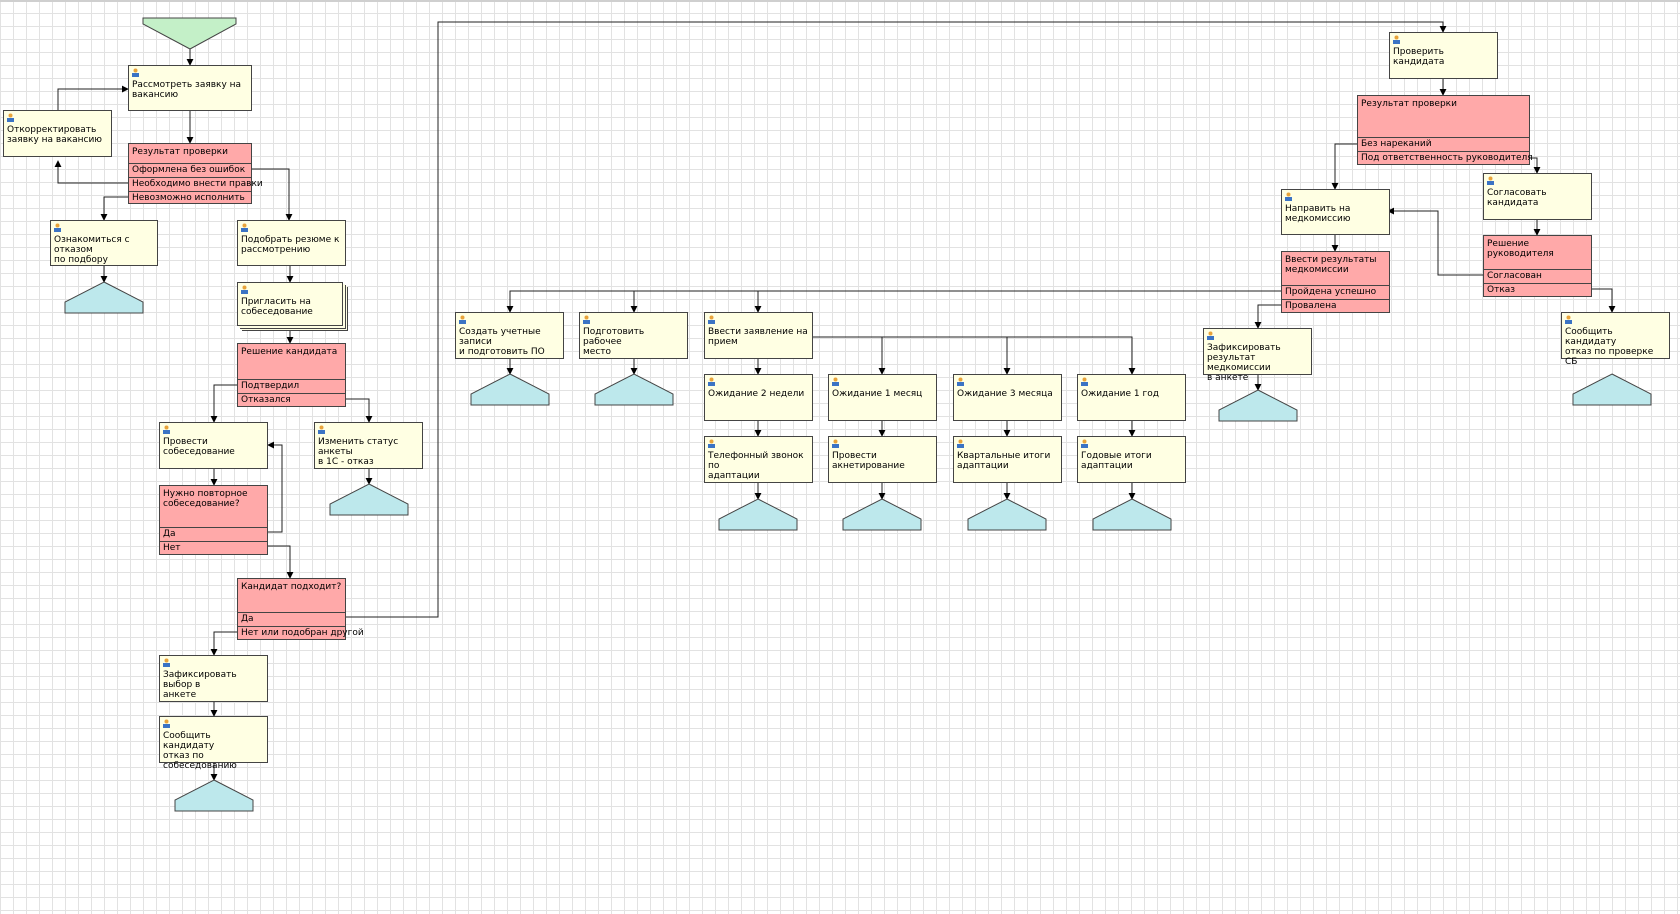  I want to click on task-label: Проверить кандидата, so click(1419, 57).